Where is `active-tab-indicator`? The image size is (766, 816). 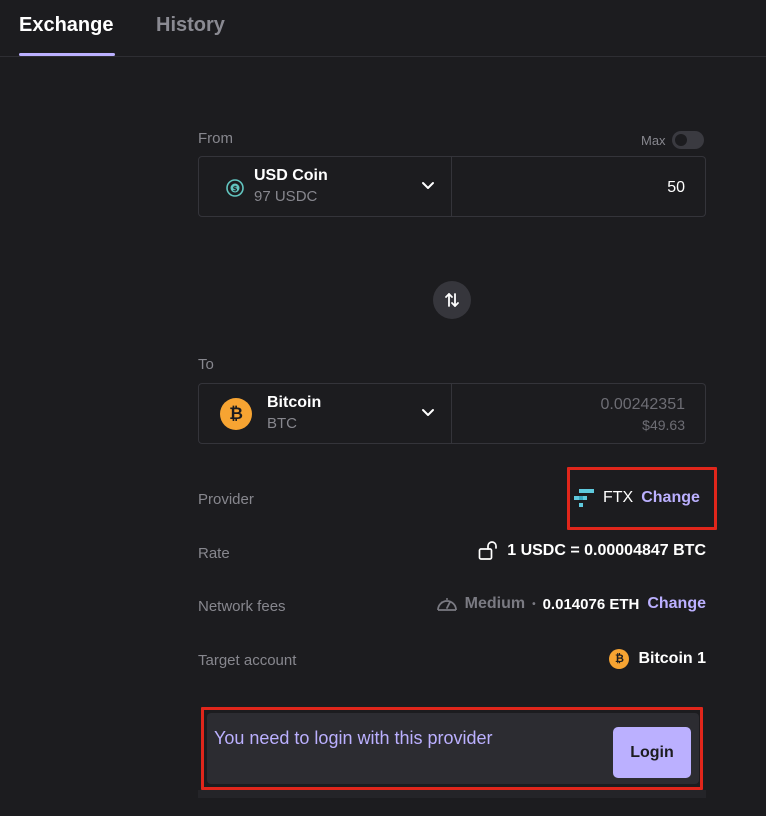
active-tab-indicator is located at coordinates (67, 54).